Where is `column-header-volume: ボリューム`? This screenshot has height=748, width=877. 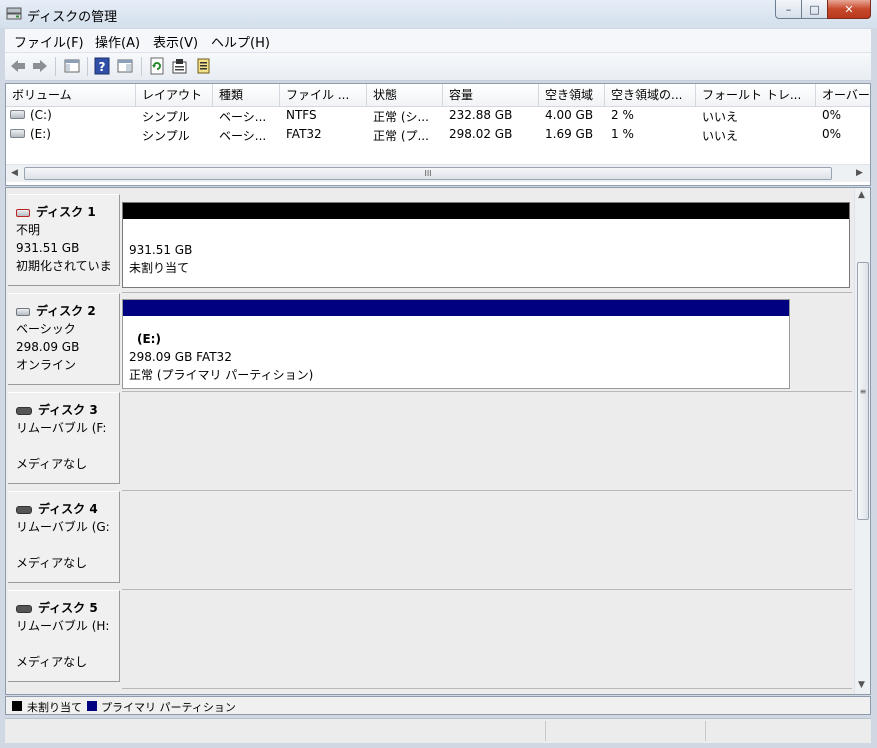
column-header-volume: ボリューム is located at coordinates (71, 95).